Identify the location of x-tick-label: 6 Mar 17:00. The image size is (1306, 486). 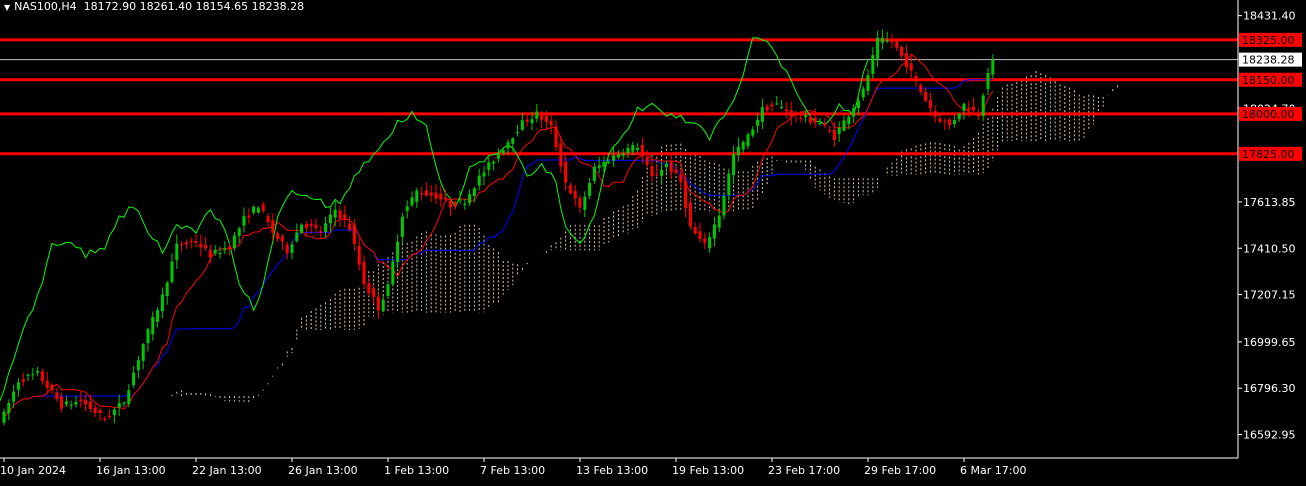
(993, 470).